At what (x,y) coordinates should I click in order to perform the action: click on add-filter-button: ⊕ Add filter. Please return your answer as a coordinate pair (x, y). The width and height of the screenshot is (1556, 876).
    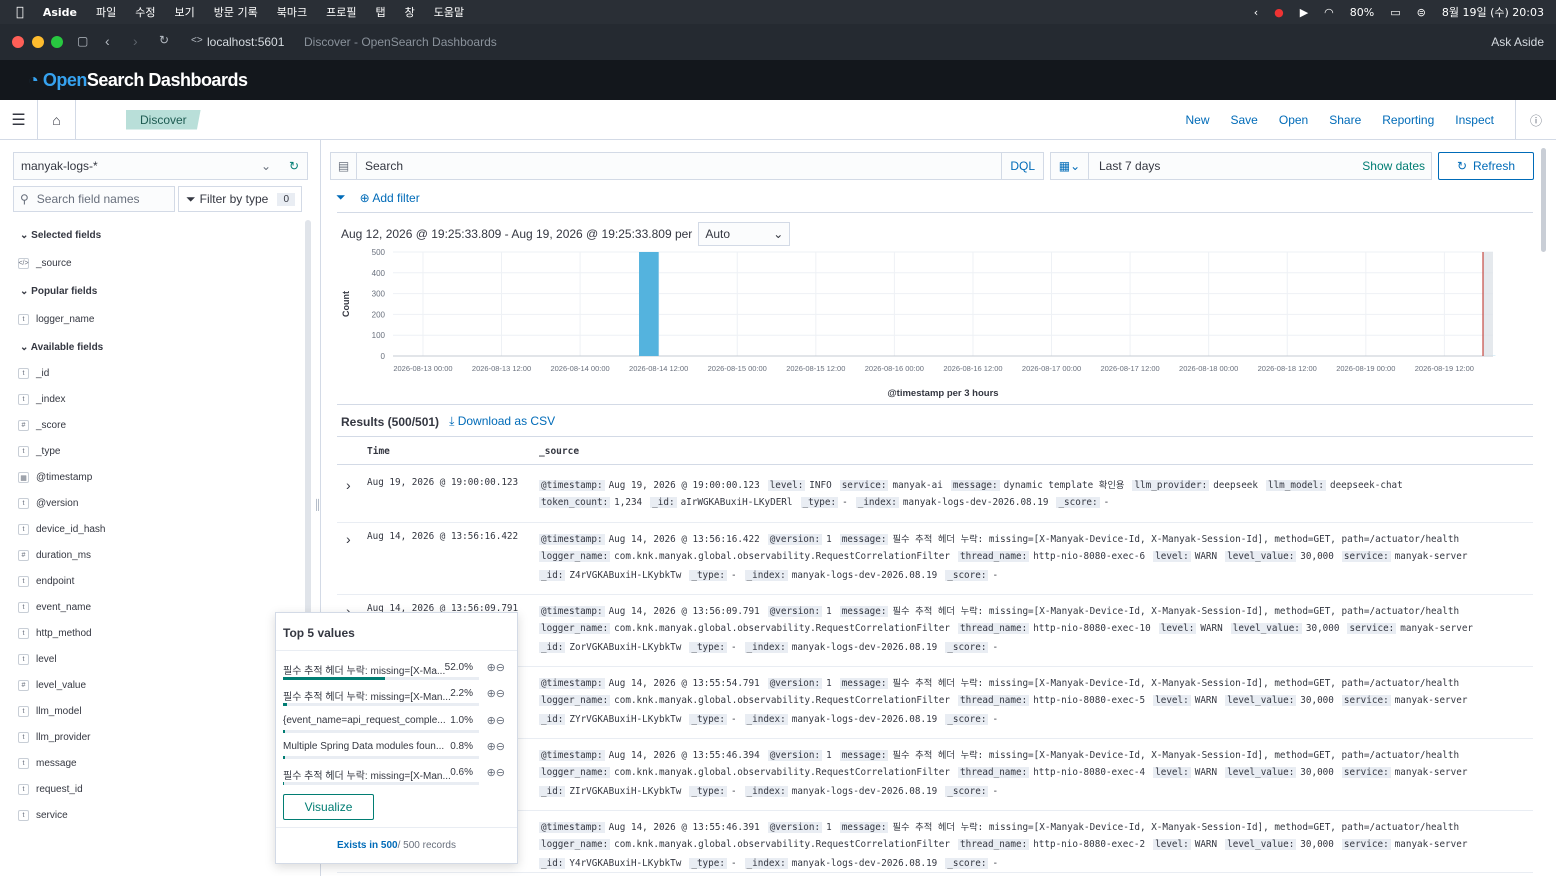
    Looking at the image, I should click on (390, 198).